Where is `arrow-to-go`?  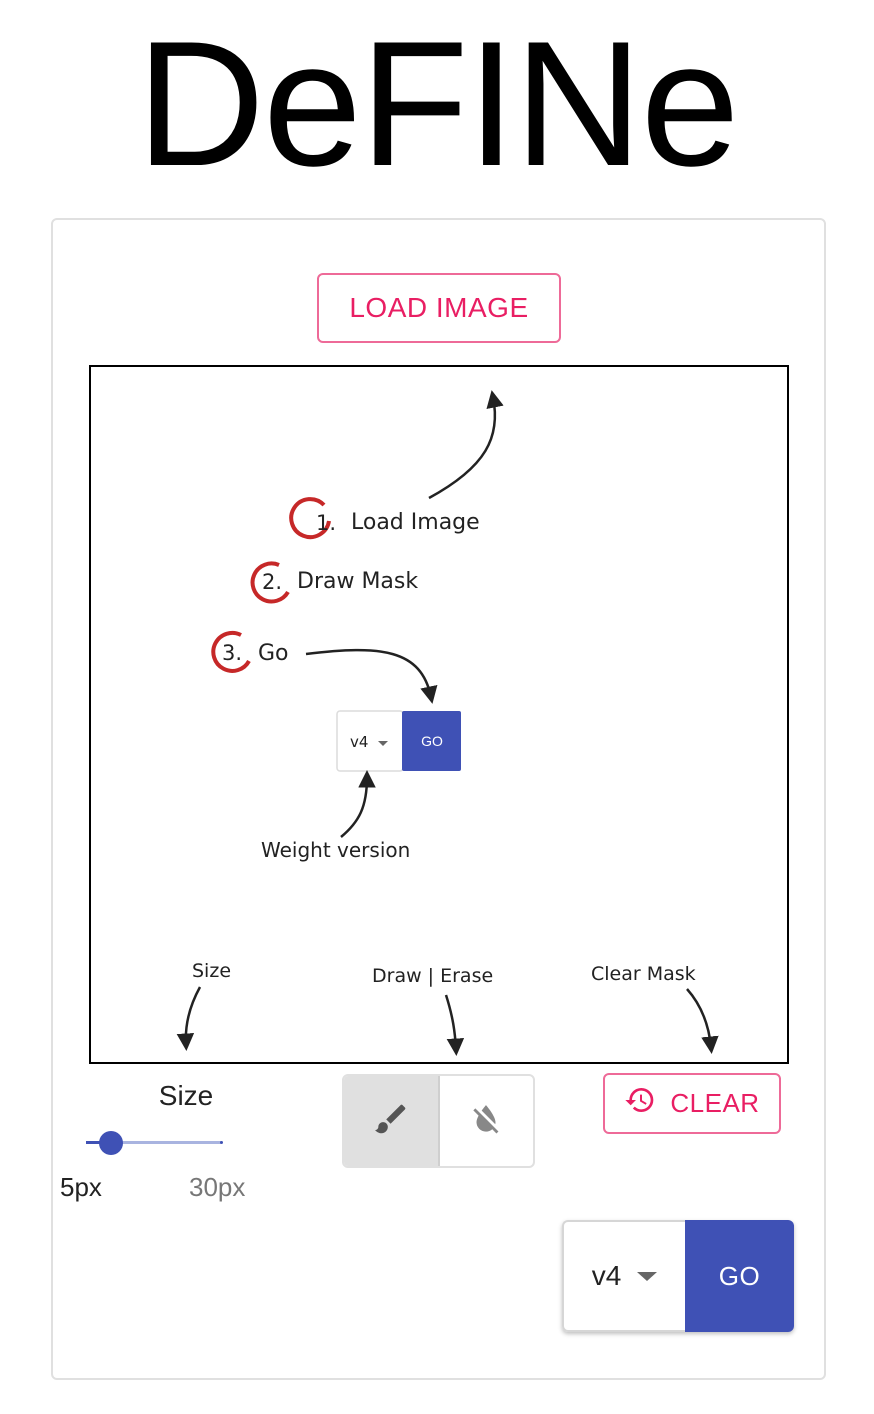
arrow-to-go is located at coordinates (371, 676).